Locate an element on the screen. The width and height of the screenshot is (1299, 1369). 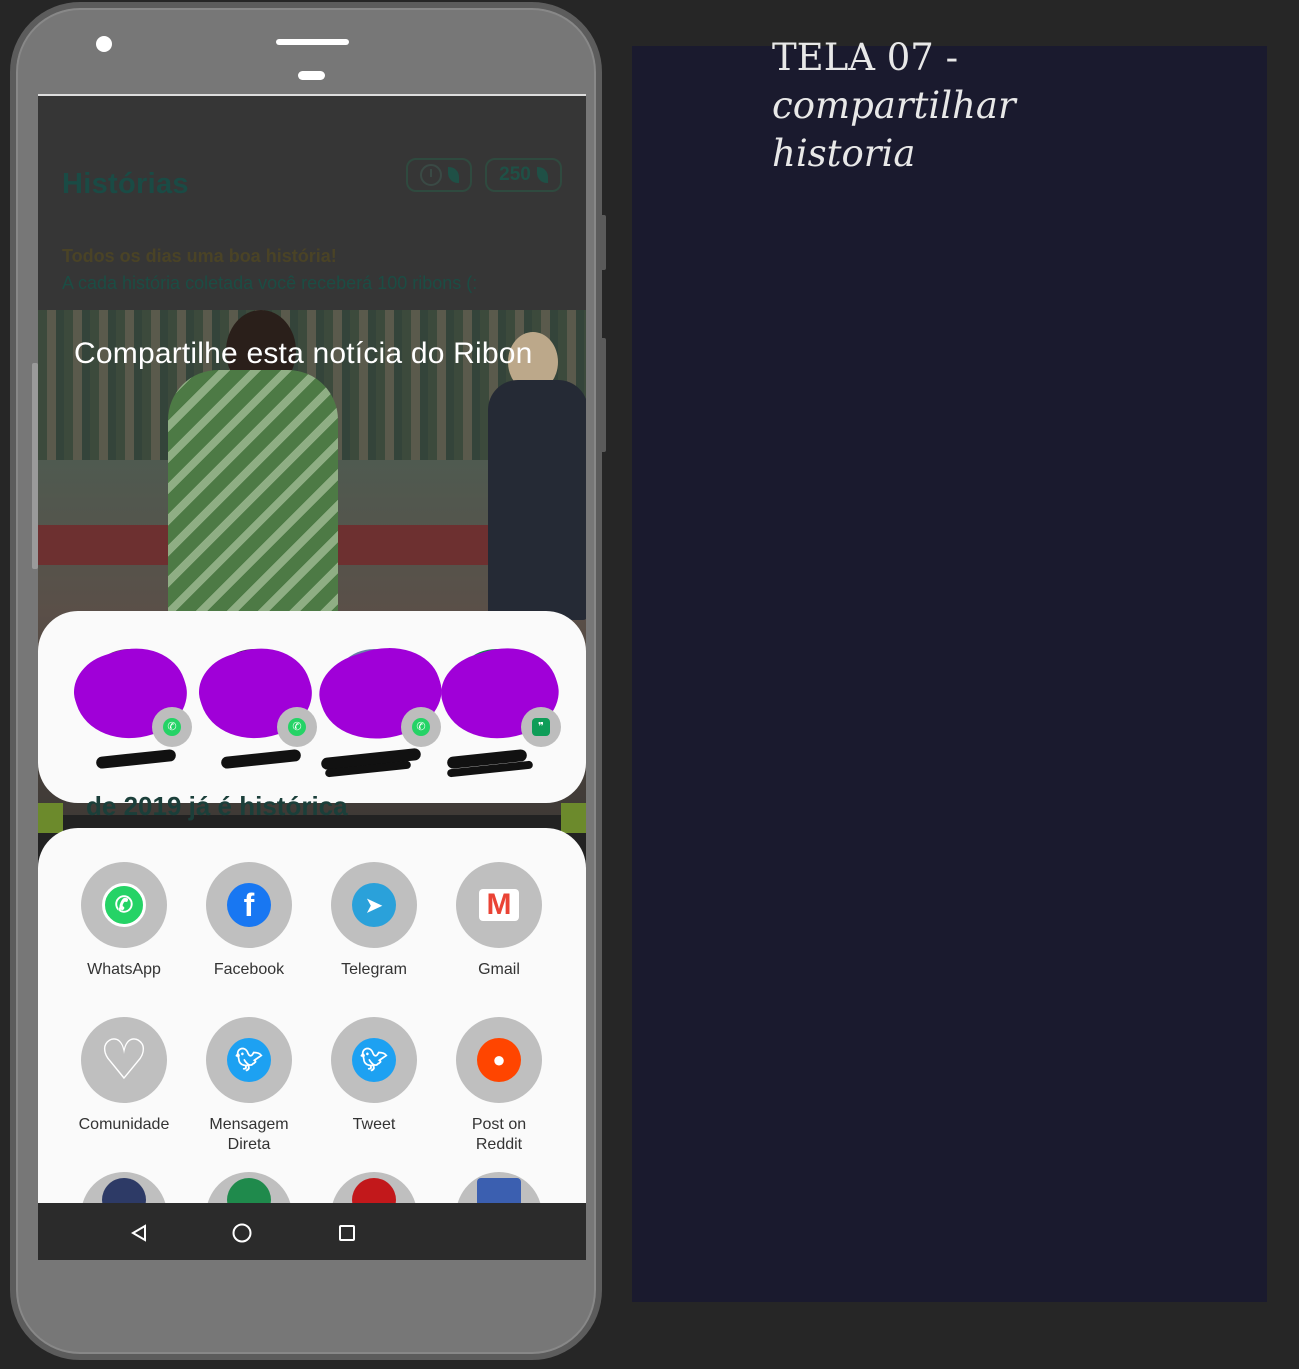
share-target-comunidade: ♡ Comunidade is located at coordinates (124, 1076).